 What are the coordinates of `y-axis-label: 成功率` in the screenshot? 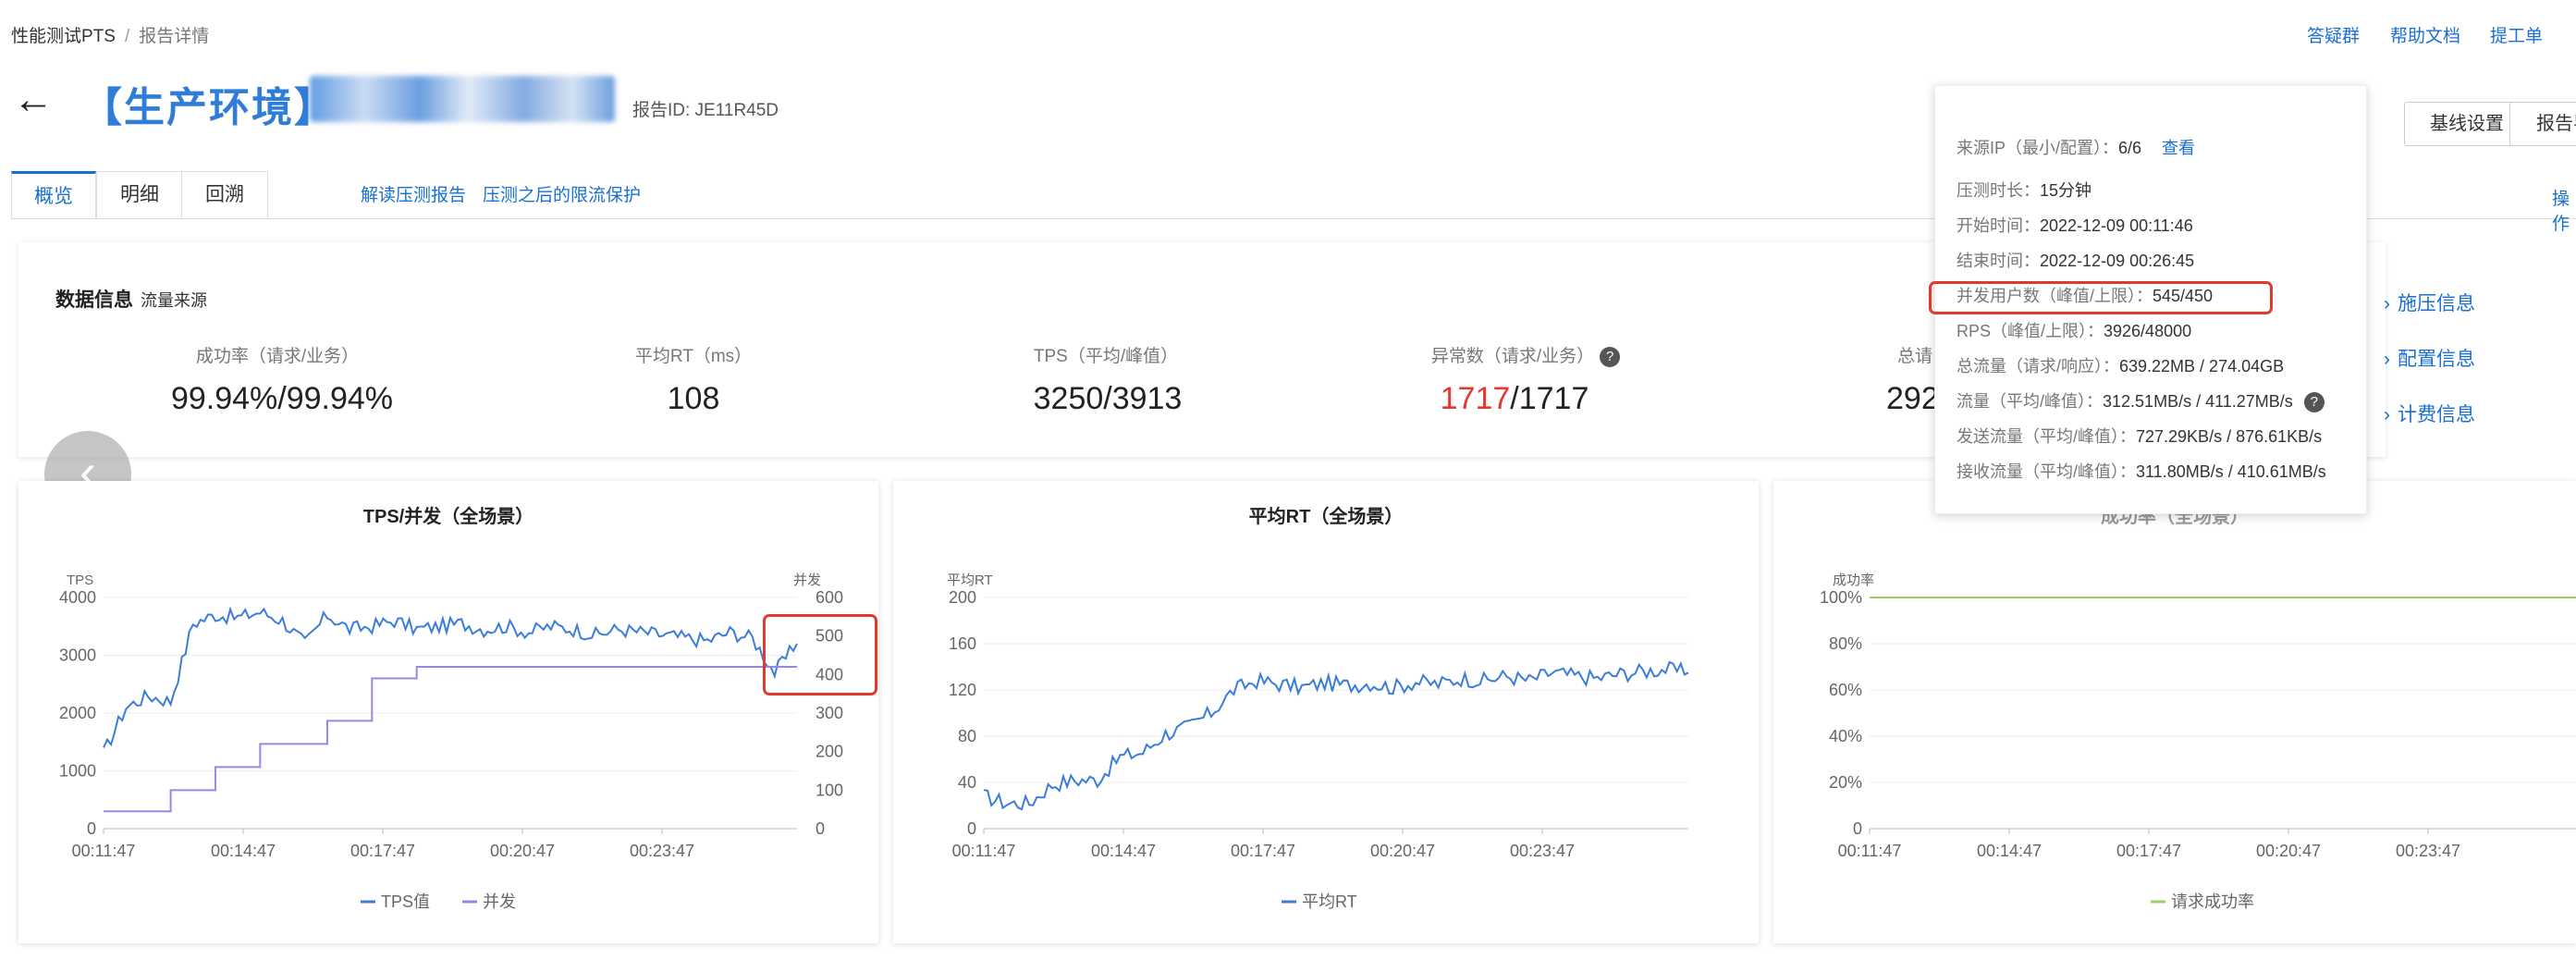 It's located at (1854, 580).